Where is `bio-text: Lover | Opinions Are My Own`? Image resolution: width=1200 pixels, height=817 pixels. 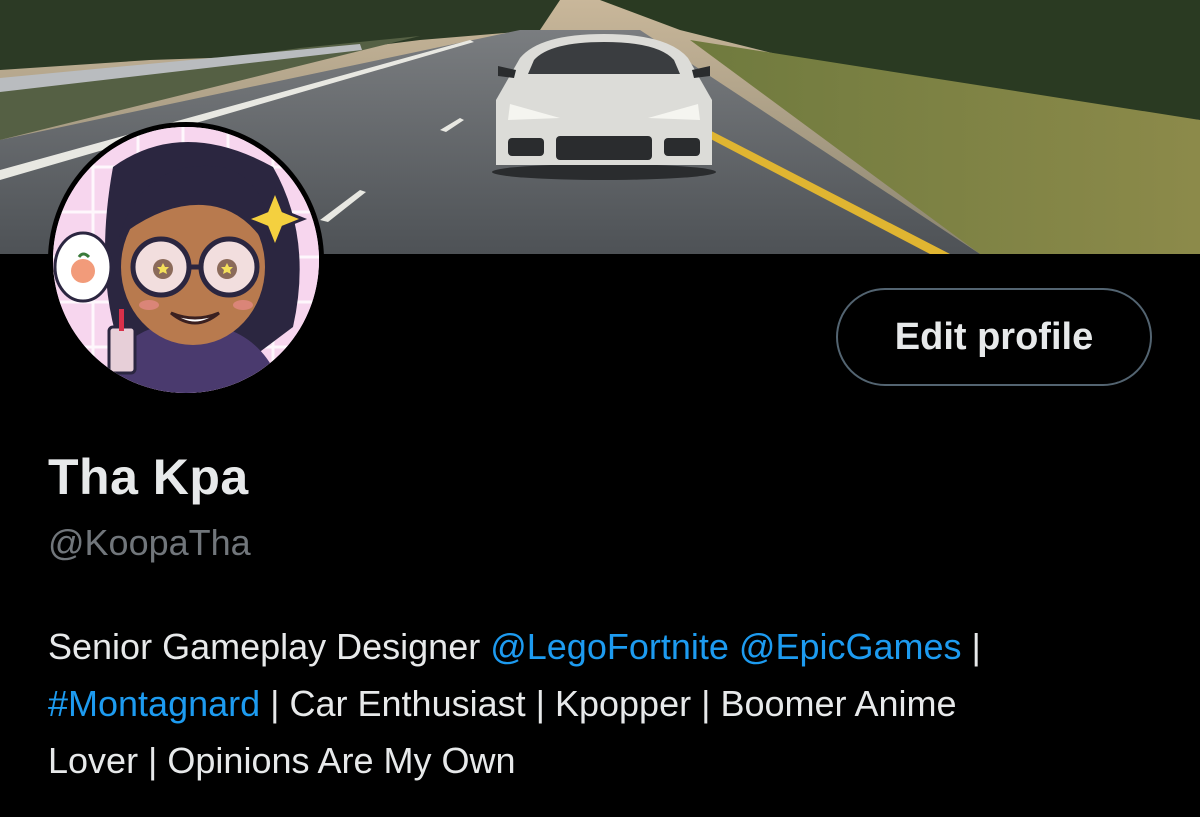
bio-text: Lover | Opinions Are My Own is located at coordinates (282, 760).